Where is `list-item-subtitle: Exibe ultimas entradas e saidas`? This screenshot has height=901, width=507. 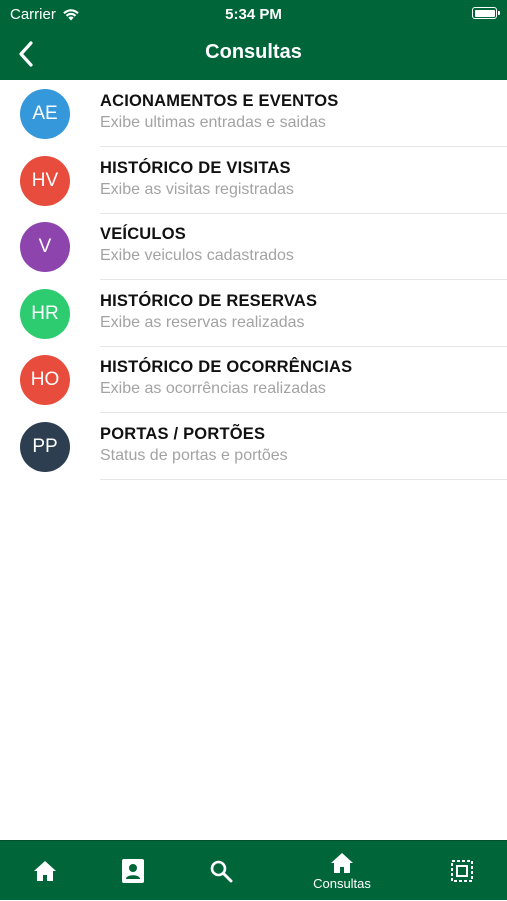
list-item-subtitle: Exibe ultimas entradas e saidas is located at coordinates (213, 122).